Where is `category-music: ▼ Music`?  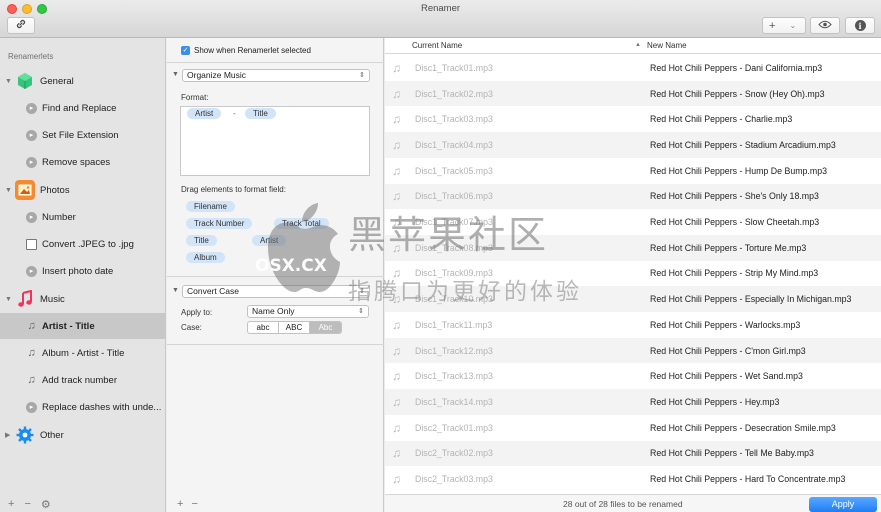 category-music: ▼ Music is located at coordinates (83, 299).